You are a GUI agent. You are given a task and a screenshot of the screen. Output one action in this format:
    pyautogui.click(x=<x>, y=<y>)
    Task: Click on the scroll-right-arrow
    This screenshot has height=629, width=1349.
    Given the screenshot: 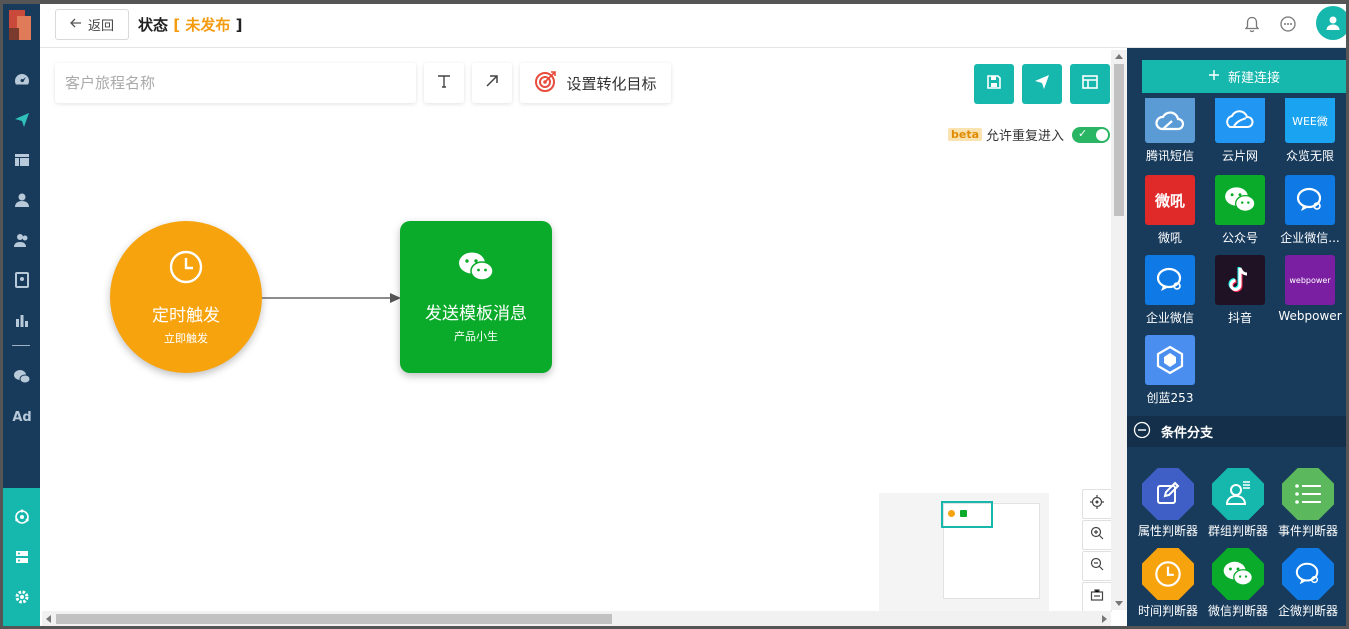 What is the action you would take?
    pyautogui.click(x=1104, y=619)
    